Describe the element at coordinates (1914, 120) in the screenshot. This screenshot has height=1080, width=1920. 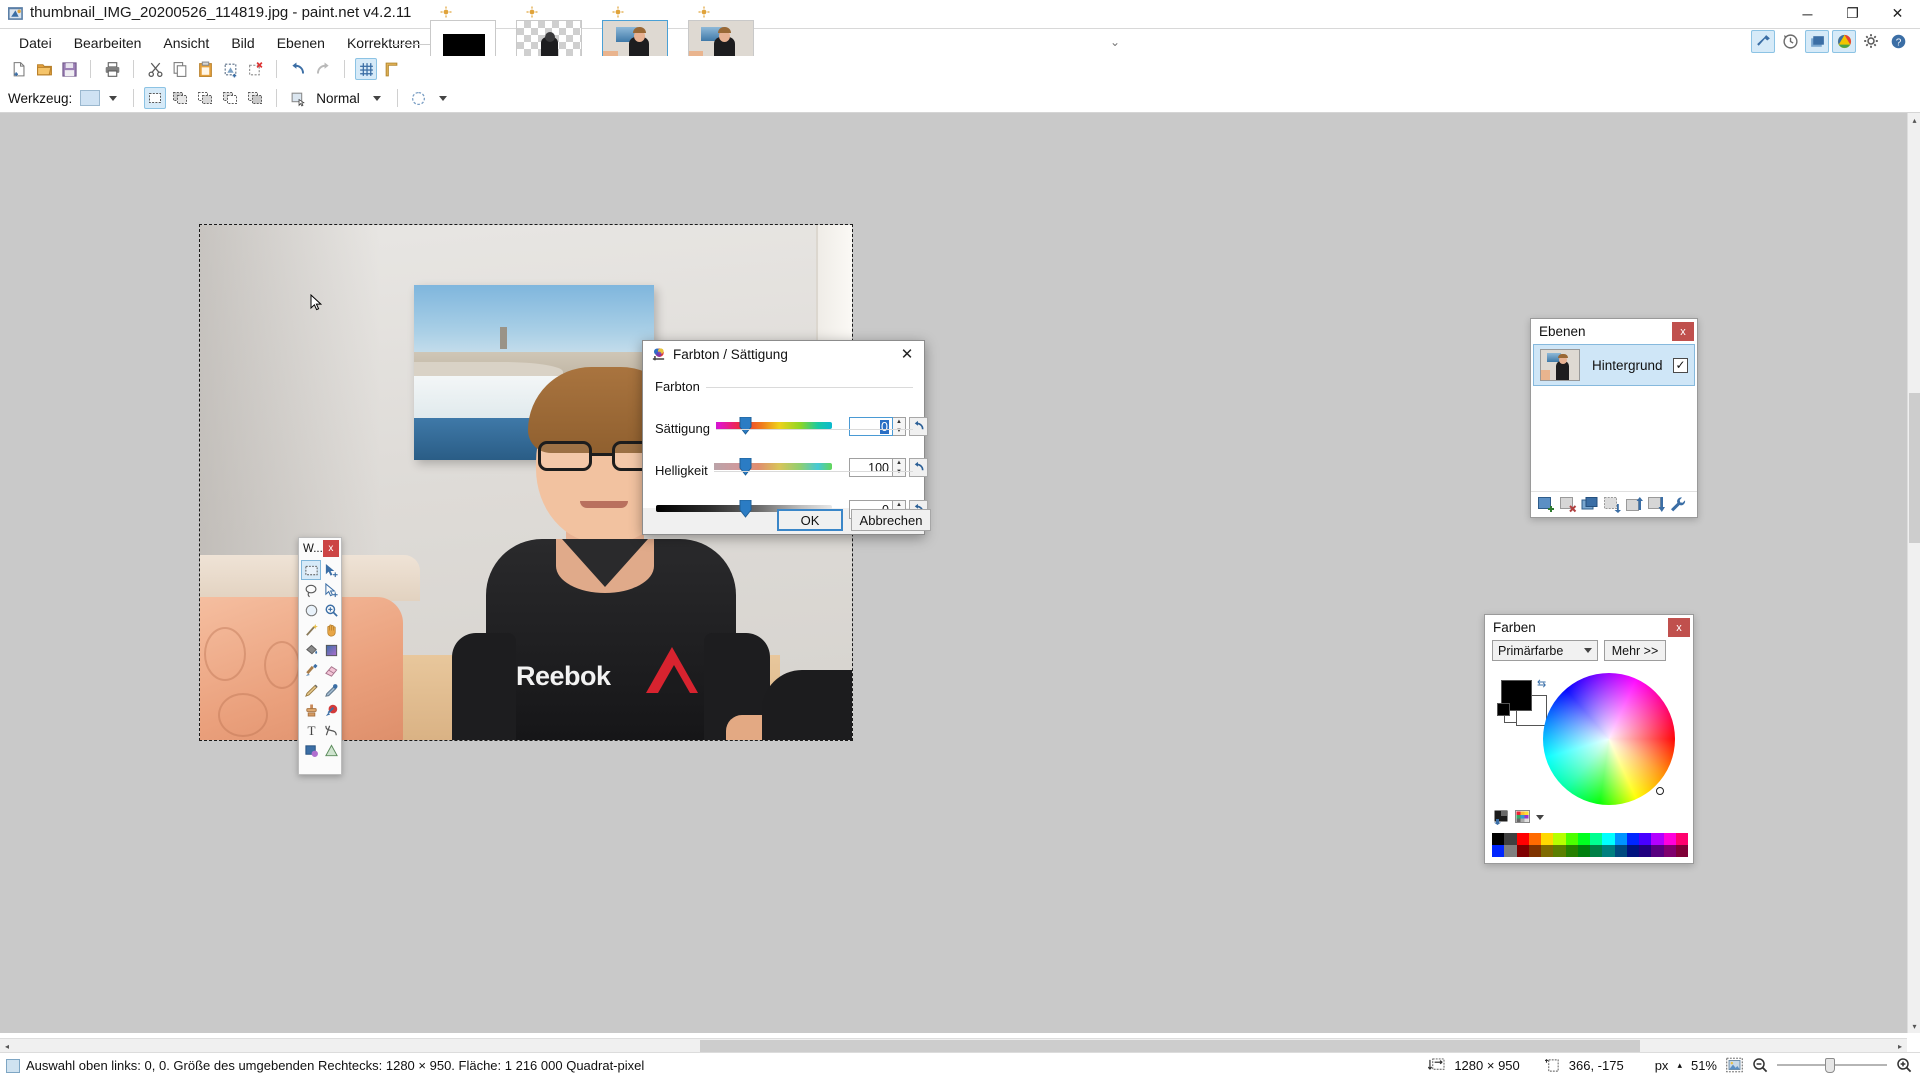
I see `scroll-up-button: ▴` at that location.